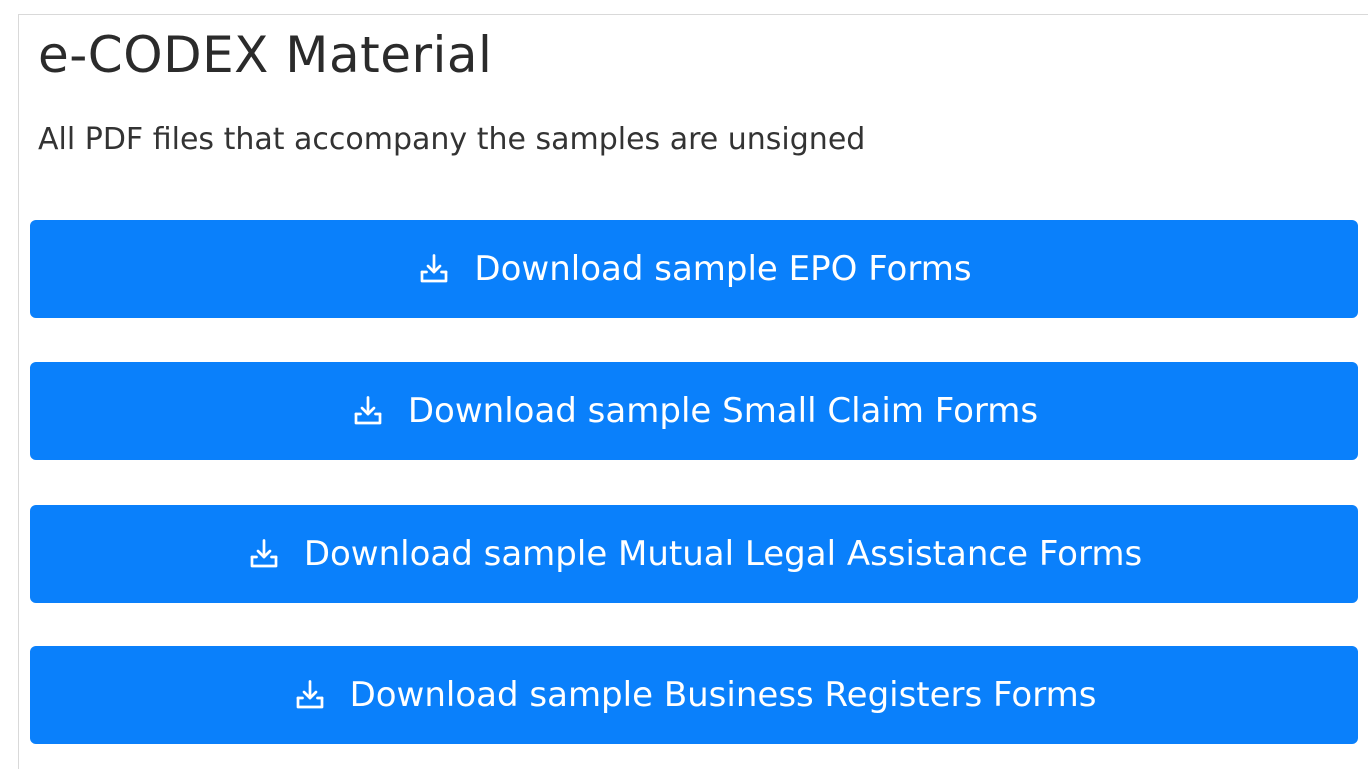 The height and width of the screenshot is (769, 1368). I want to click on page-title: e-CODEX Material, so click(265, 55).